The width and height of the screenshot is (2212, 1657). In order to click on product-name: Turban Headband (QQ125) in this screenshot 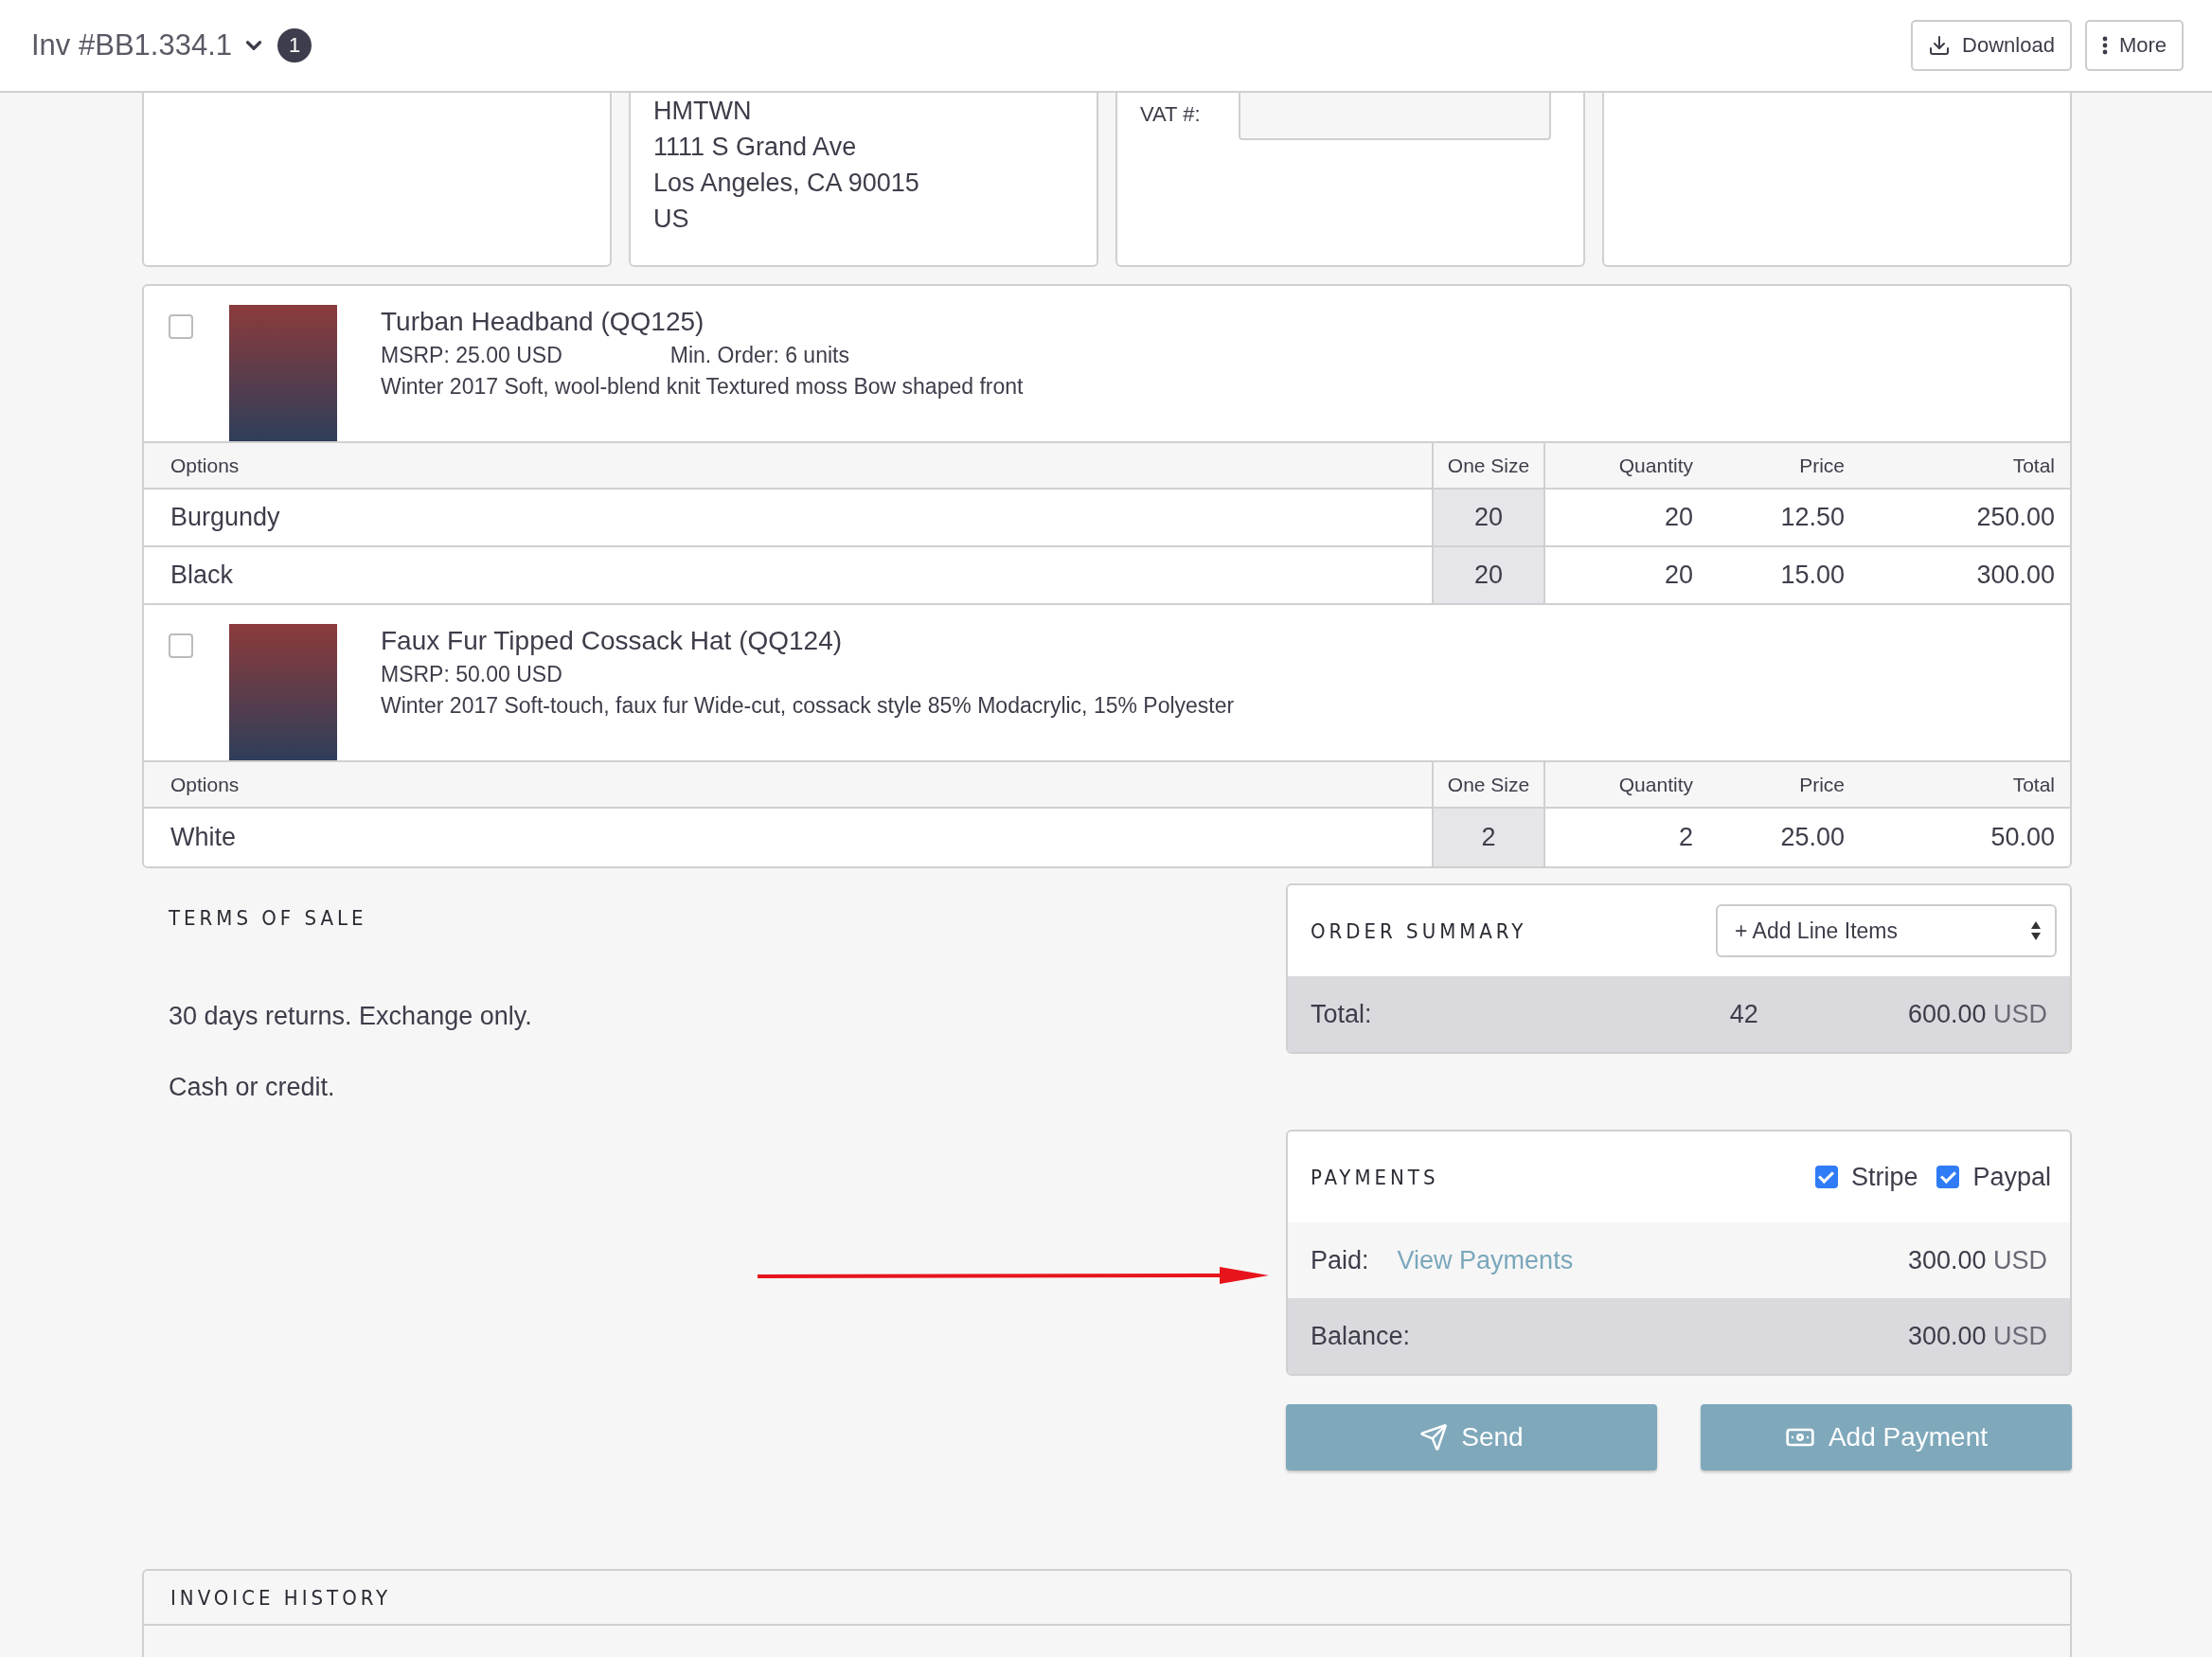, I will do `click(543, 322)`.